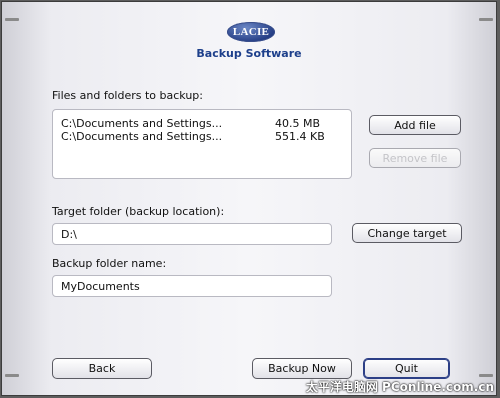 The width and height of the screenshot is (500, 398). Describe the element at coordinates (407, 233) in the screenshot. I see `change-target-button: Change target` at that location.